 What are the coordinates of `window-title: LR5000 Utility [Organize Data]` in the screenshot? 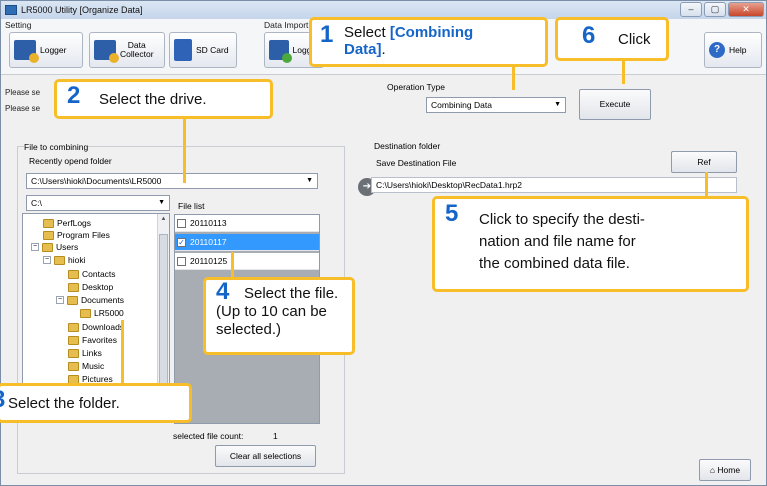 It's located at (82, 10).